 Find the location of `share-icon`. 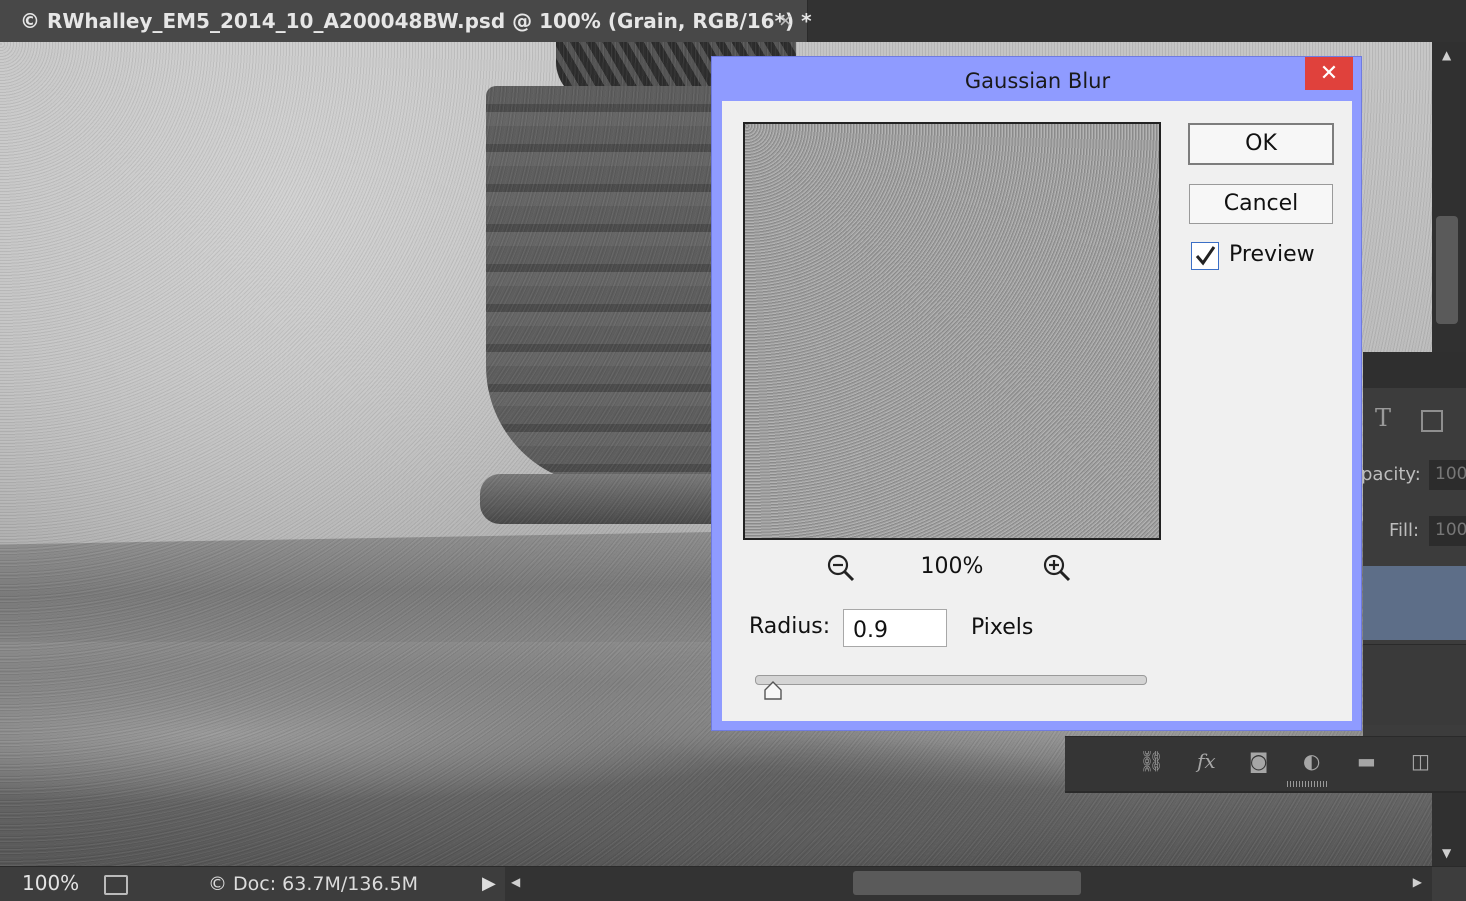

share-icon is located at coordinates (116, 885).